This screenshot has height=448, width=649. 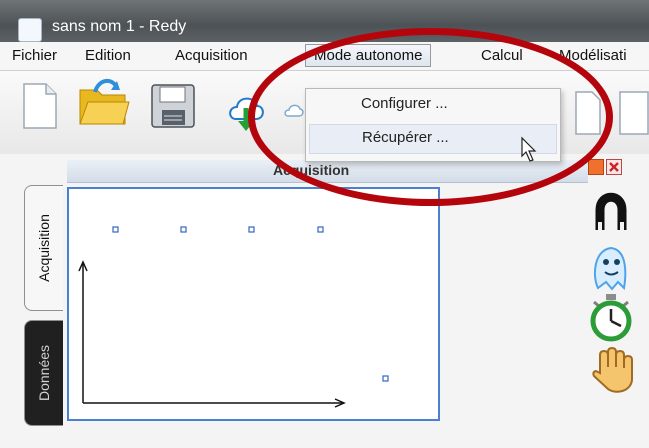 I want to click on copy-document-icon, so click(x=590, y=112).